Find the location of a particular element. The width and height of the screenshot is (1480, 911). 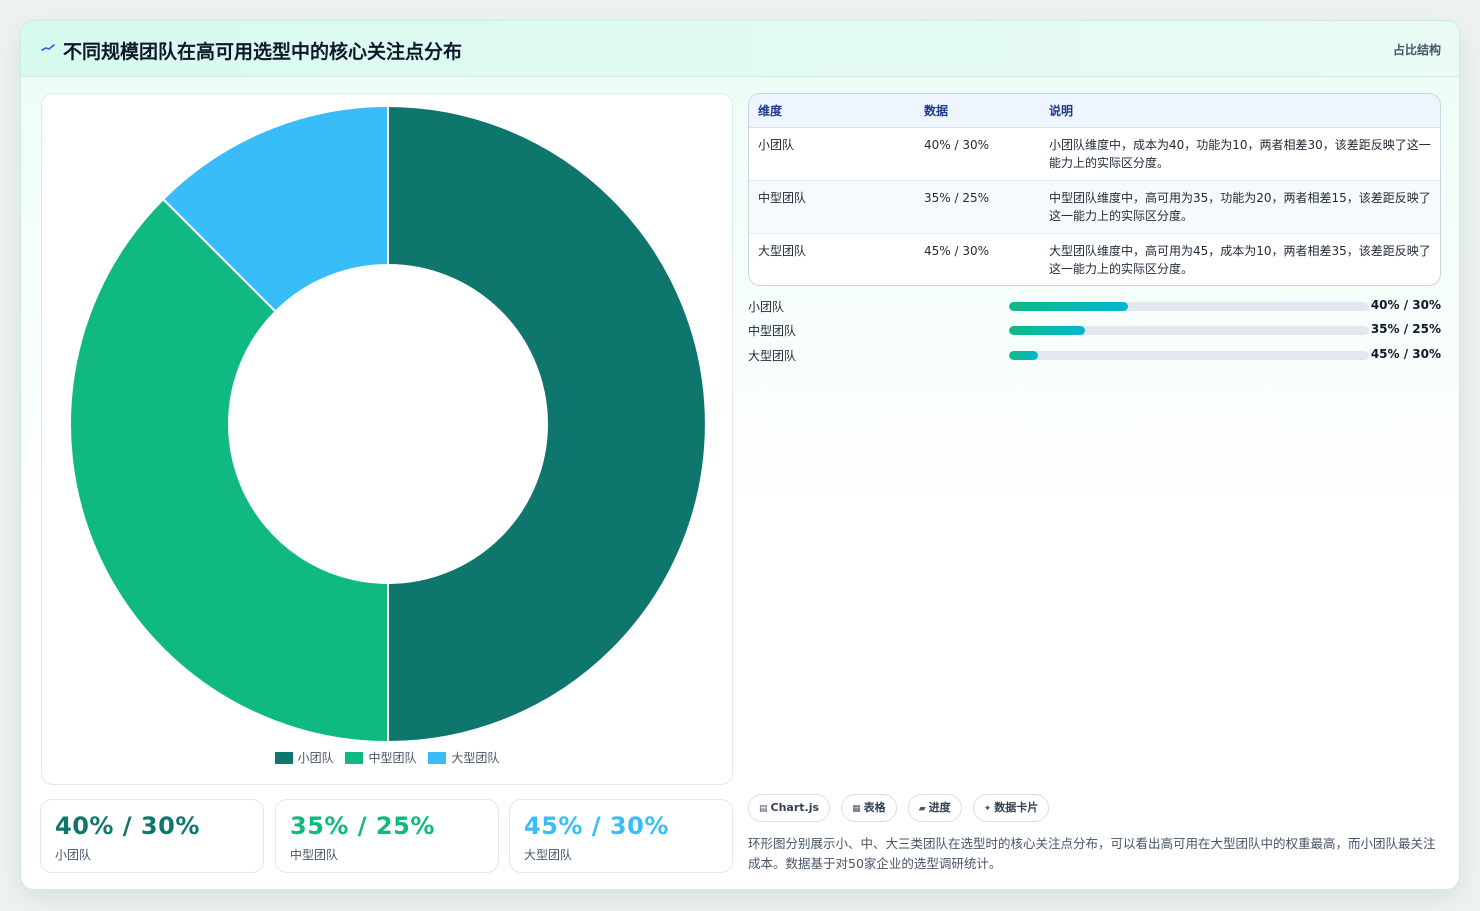

column-header: 维度 is located at coordinates (832, 111).